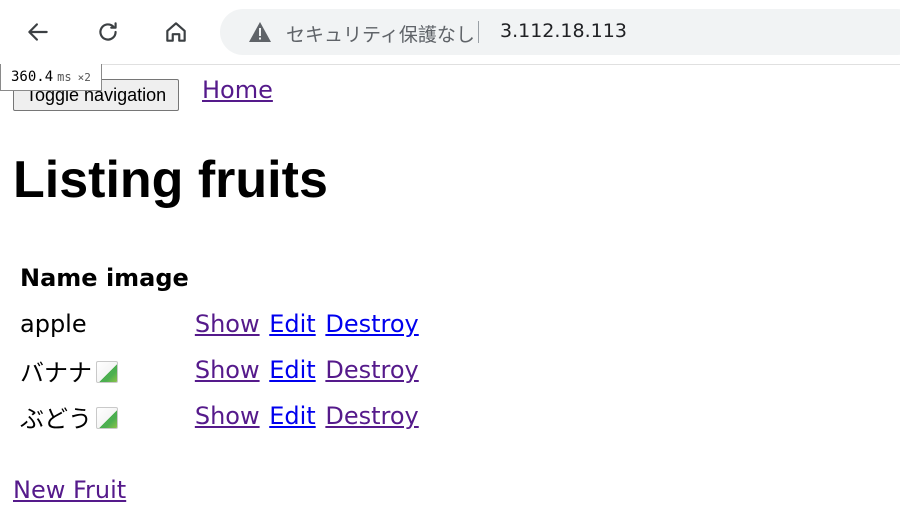 Image resolution: width=900 pixels, height=531 pixels. I want to click on table-row: apple Show Edit Destroy, so click(220, 324).